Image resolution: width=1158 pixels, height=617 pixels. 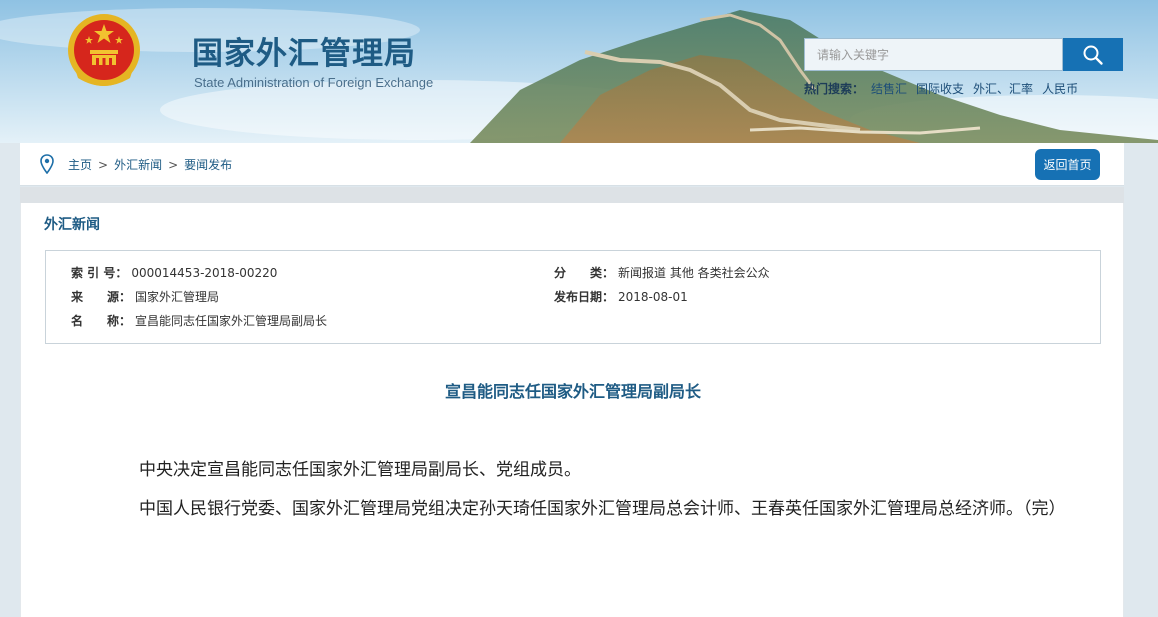 What do you see at coordinates (1003, 89) in the screenshot?
I see `hot-term-link: 外汇、汇率` at bounding box center [1003, 89].